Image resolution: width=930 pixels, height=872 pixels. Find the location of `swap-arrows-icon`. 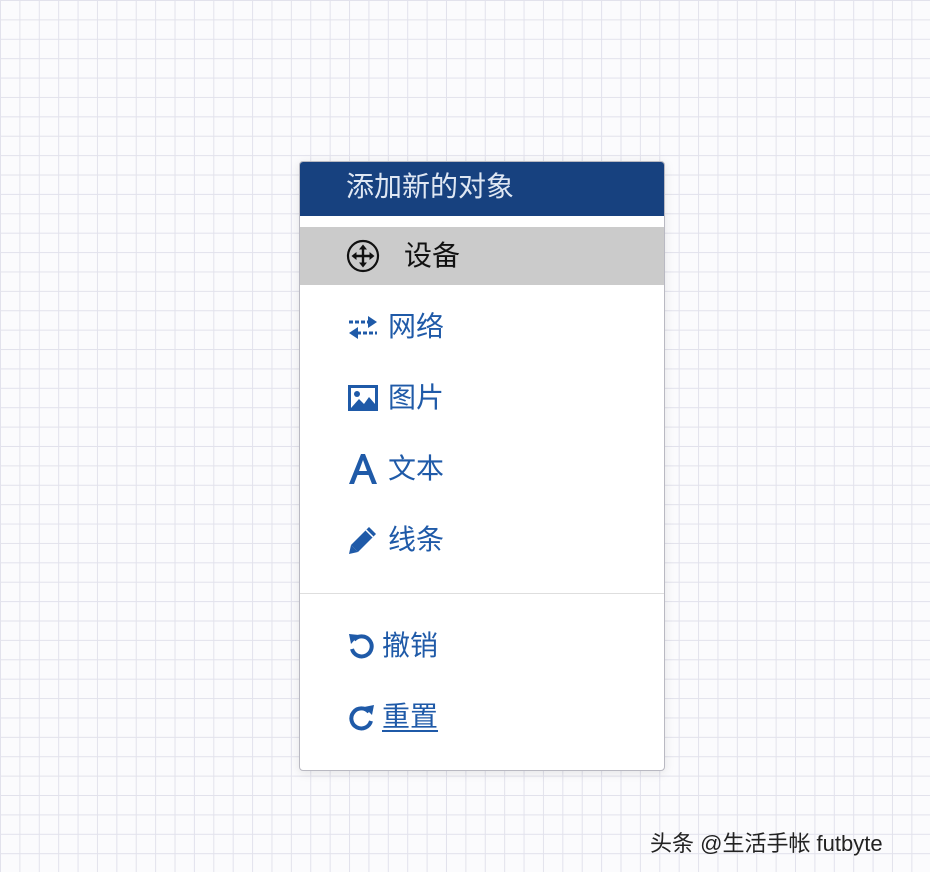

swap-arrows-icon is located at coordinates (363, 327).